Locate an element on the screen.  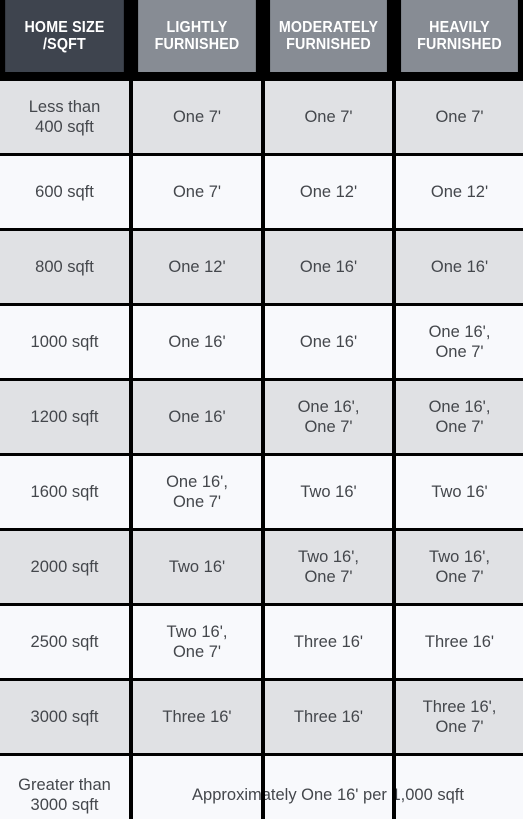
cell-moderately-furnished: Two 16' is located at coordinates (328, 492).